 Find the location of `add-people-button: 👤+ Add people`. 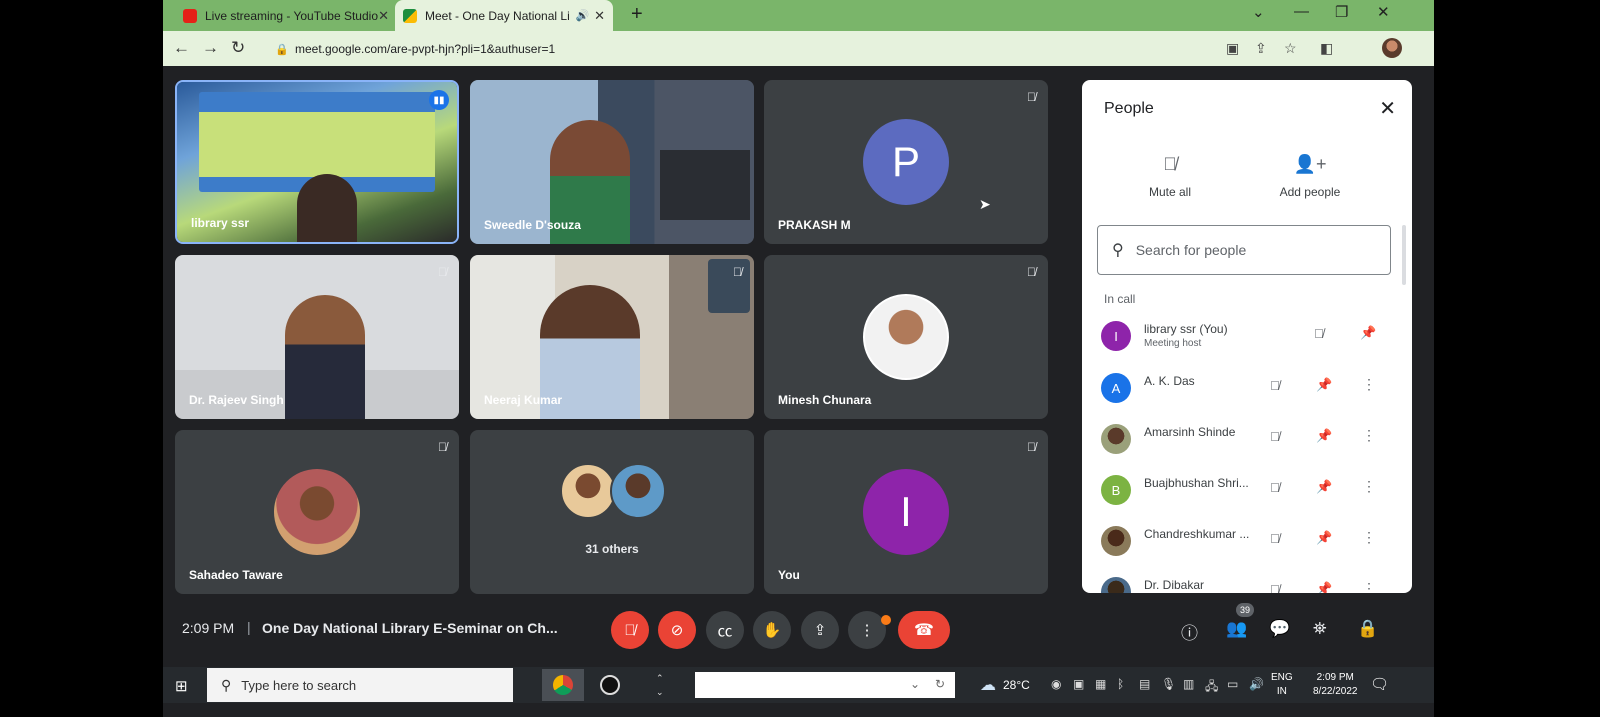

add-people-button: 👤+ Add people is located at coordinates (1310, 176).